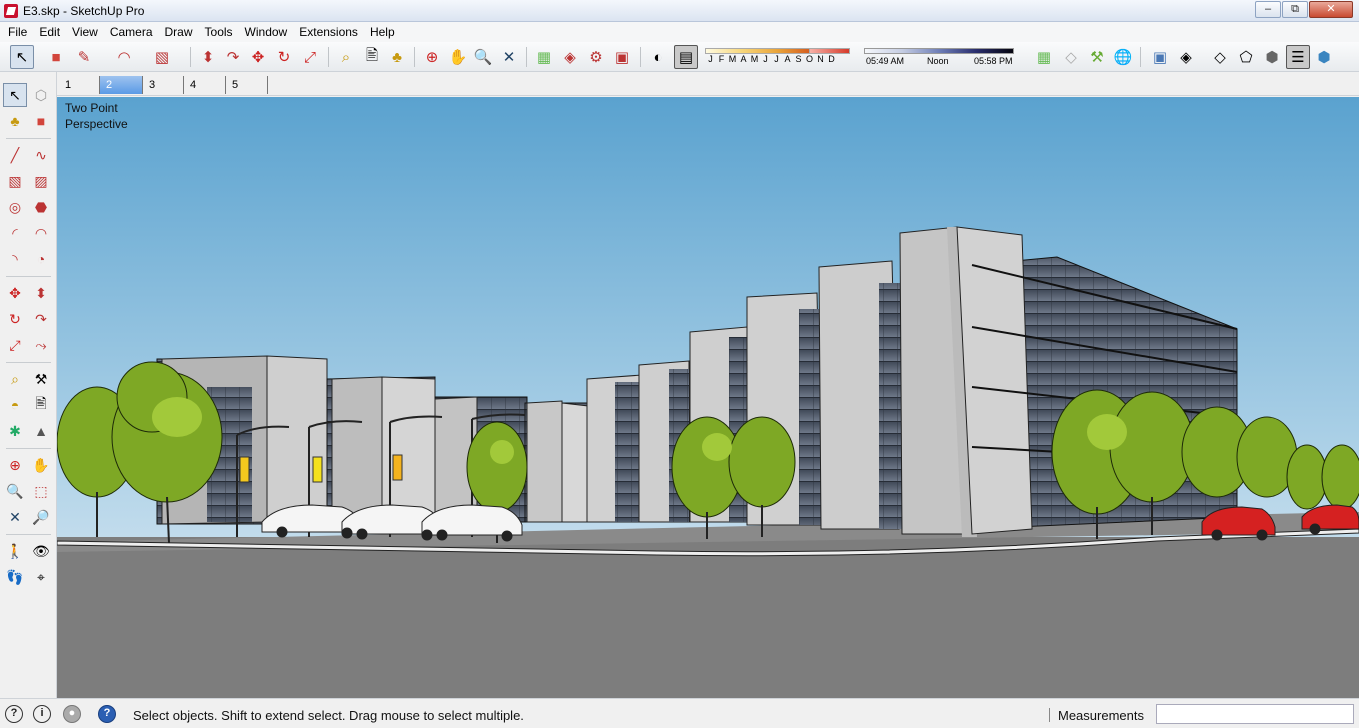 This screenshot has height=728, width=1359. What do you see at coordinates (41, 431) in the screenshot?
I see `3d-text-tool-icon: ▲` at bounding box center [41, 431].